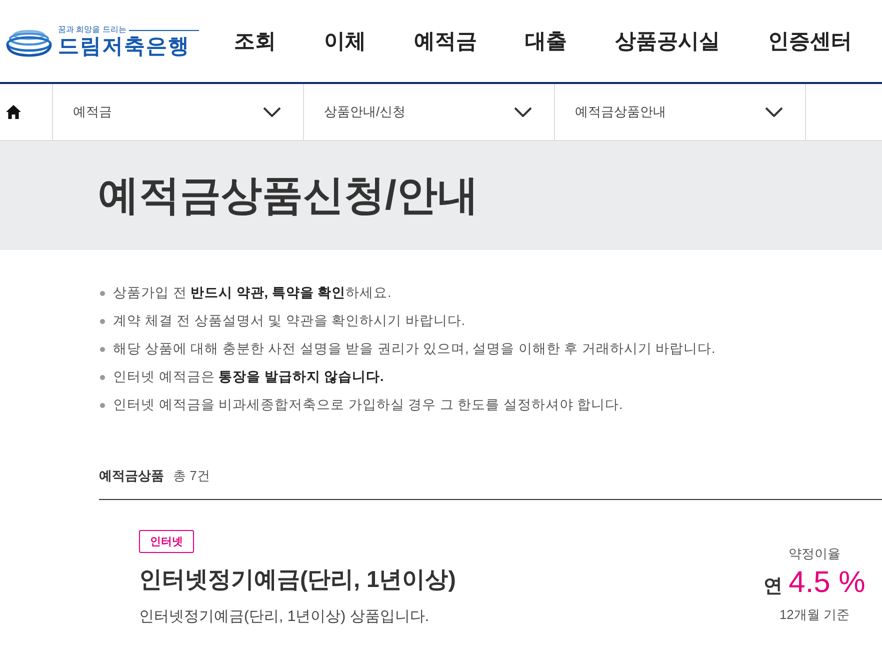  What do you see at coordinates (345, 41) in the screenshot?
I see `nav-link: 이체` at bounding box center [345, 41].